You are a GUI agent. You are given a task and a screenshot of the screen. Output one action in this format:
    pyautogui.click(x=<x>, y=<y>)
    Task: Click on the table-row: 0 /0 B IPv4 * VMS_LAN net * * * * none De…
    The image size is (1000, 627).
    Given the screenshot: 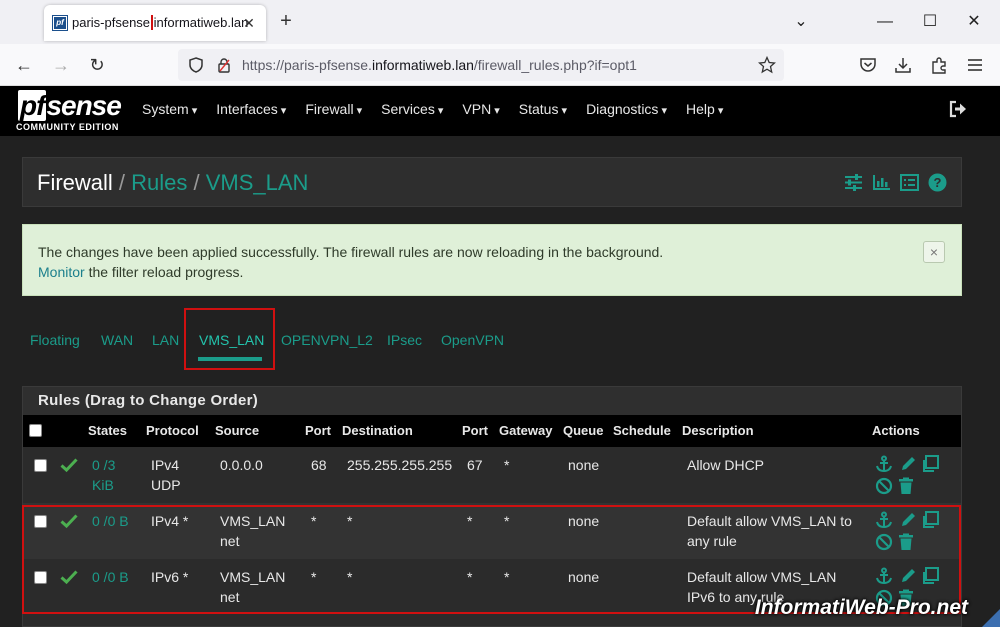 What is the action you would take?
    pyautogui.click(x=492, y=531)
    